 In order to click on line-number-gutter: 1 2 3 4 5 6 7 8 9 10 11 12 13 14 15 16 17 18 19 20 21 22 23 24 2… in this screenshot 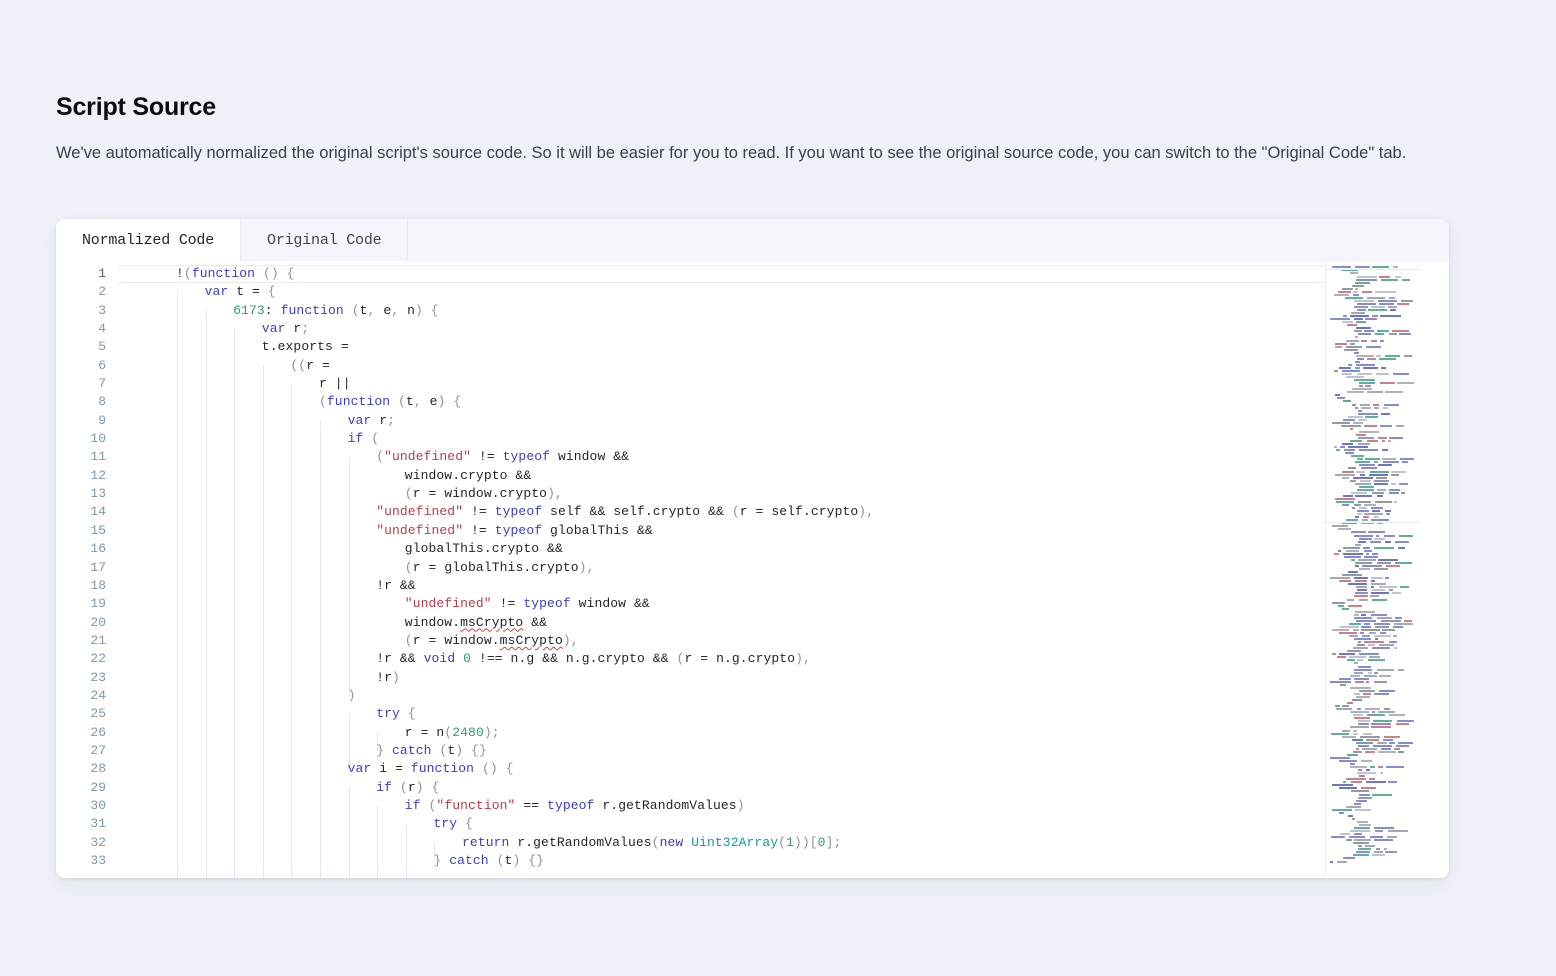, I will do `click(87, 569)`.